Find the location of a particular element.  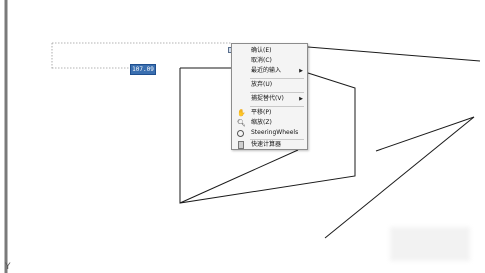

menu-item-label: 缩放(Z) is located at coordinates (261, 122).